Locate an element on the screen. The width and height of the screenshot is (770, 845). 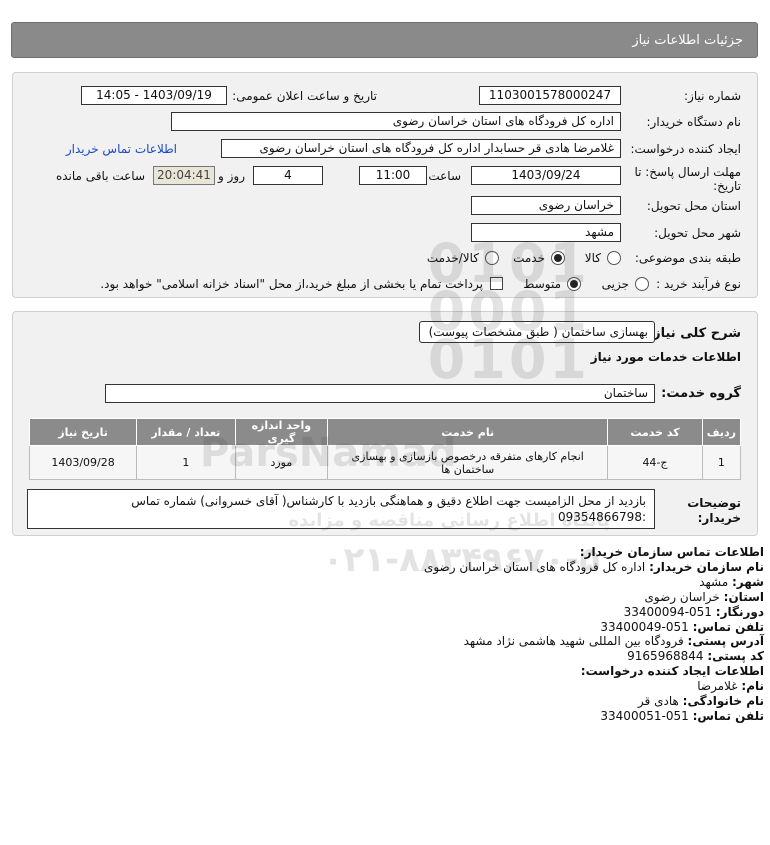
contact-creator-phone: تلفن تماس: 051-33400051 is located at coordinates (682, 715).